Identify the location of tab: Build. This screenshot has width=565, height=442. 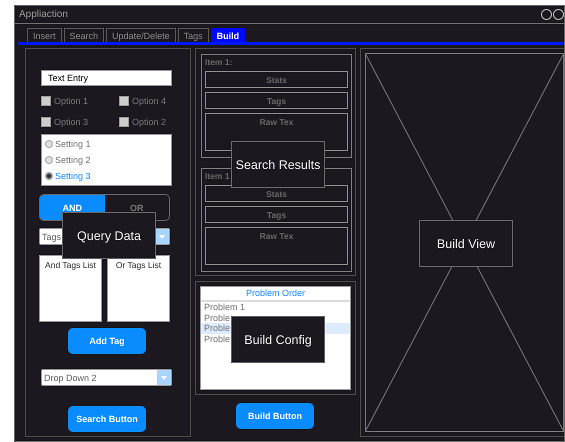
(228, 35).